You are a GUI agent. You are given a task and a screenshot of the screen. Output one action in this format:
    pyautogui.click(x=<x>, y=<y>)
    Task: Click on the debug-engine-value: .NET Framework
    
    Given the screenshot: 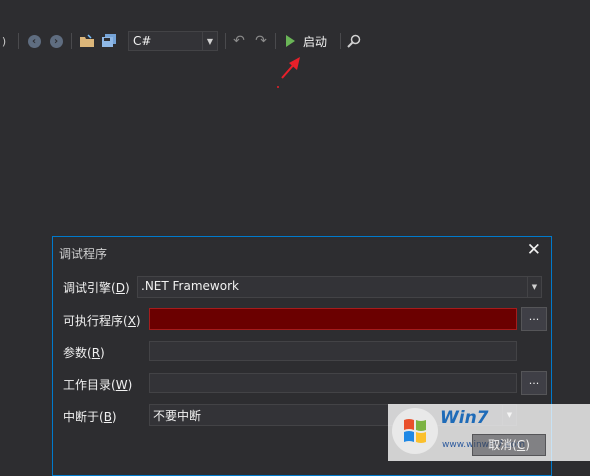 What is the action you would take?
    pyautogui.click(x=190, y=286)
    